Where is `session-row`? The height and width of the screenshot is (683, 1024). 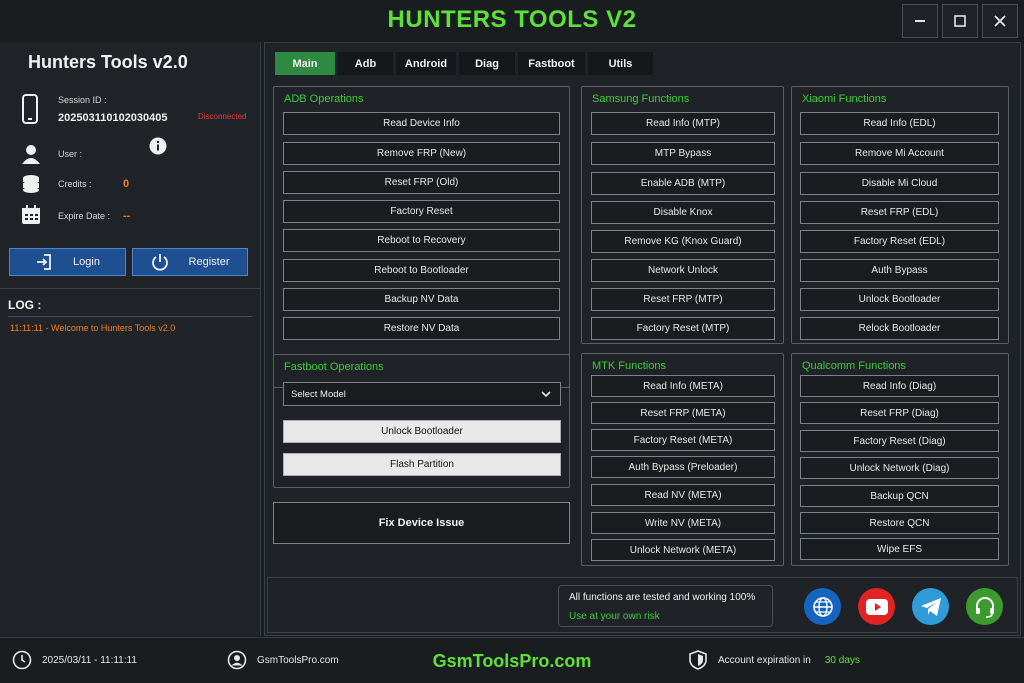 session-row is located at coordinates (30, 109).